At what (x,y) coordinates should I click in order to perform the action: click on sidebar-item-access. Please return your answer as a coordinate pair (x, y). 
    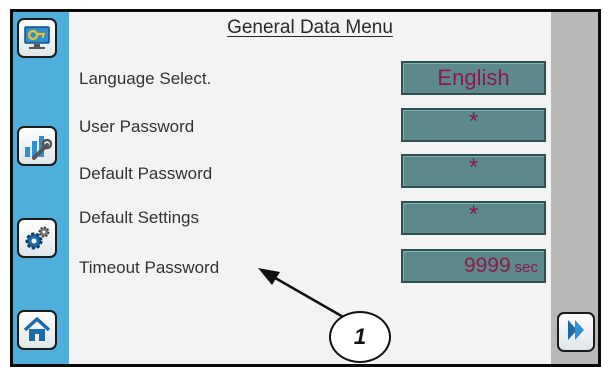
    Looking at the image, I should click on (37, 38).